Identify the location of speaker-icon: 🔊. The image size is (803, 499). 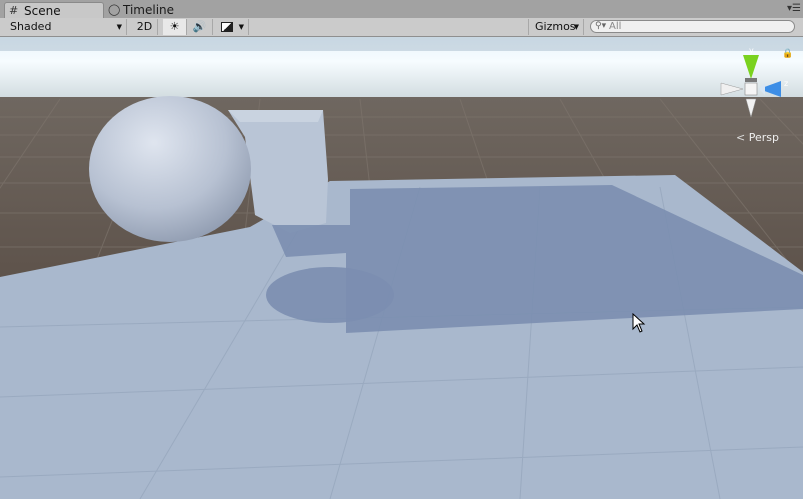
(199, 26).